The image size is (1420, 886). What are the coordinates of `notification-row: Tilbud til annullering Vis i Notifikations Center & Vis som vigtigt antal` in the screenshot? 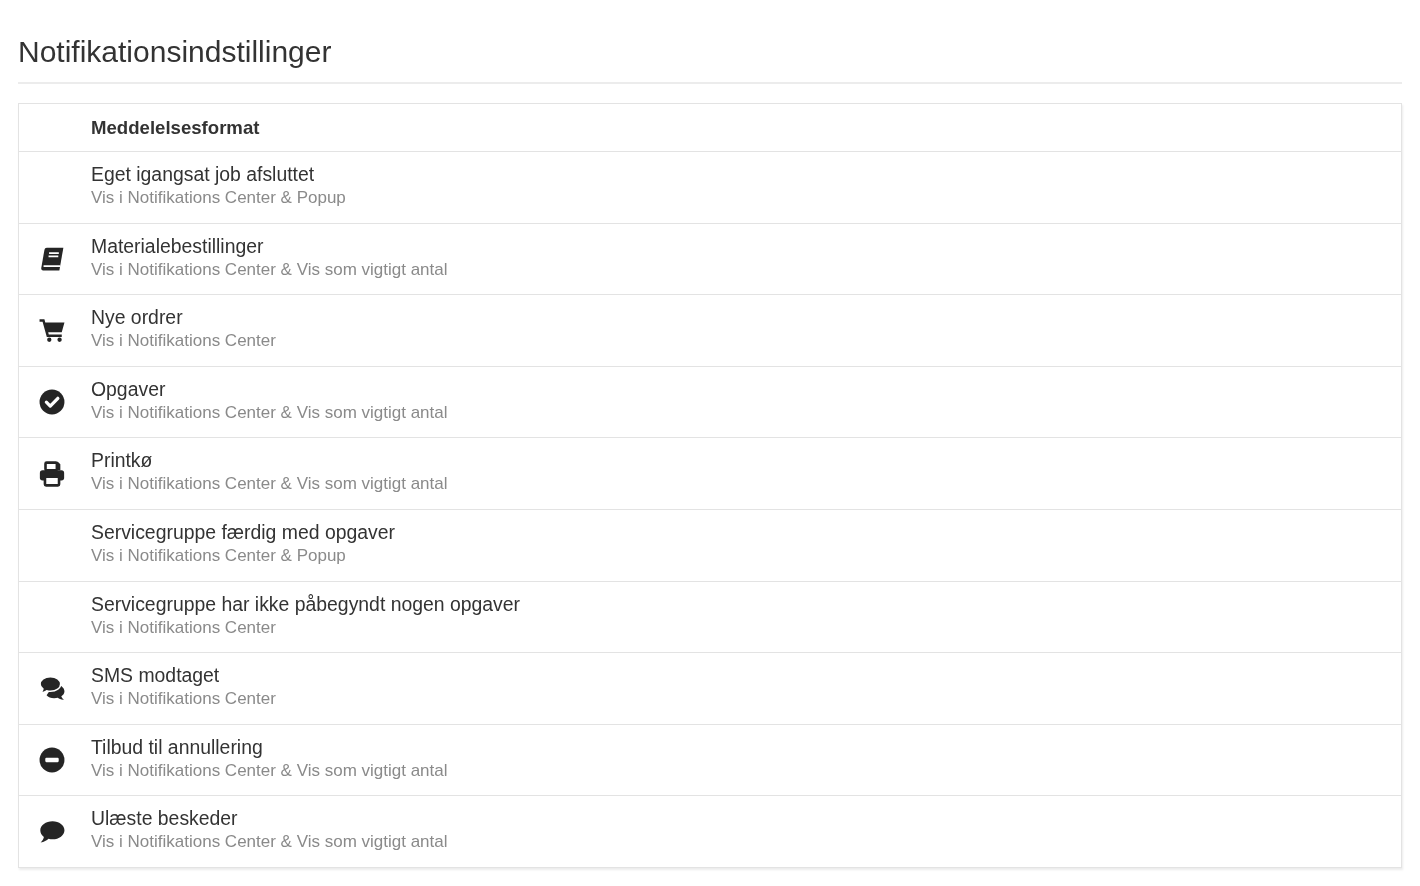 It's located at (710, 759).